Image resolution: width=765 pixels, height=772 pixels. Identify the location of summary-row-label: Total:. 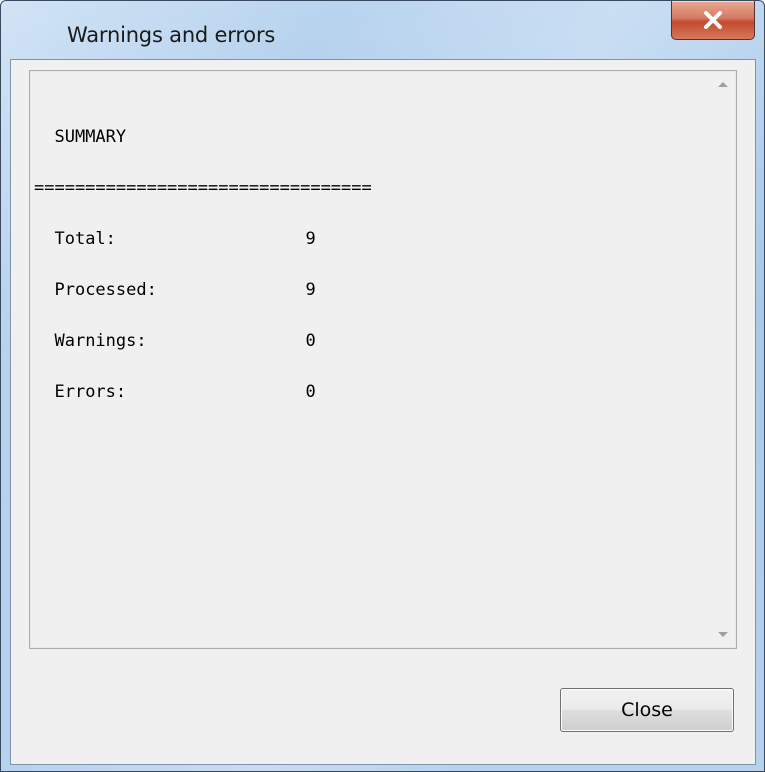
(85, 239).